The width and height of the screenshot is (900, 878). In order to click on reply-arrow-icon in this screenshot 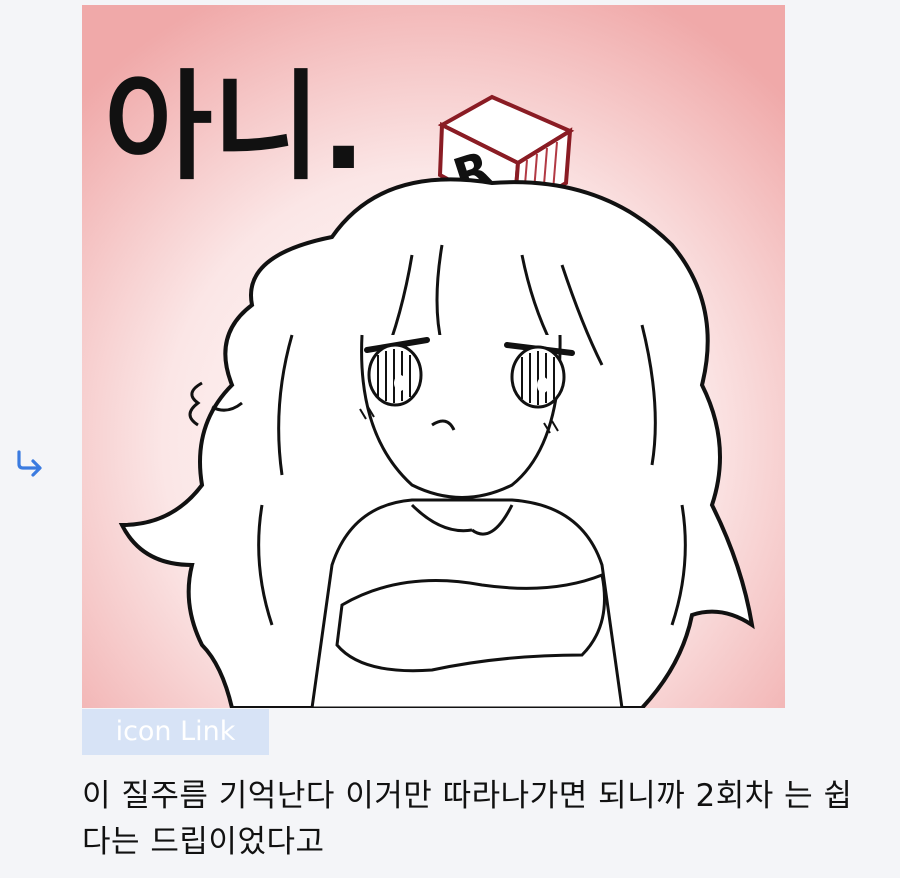, I will do `click(29, 463)`.